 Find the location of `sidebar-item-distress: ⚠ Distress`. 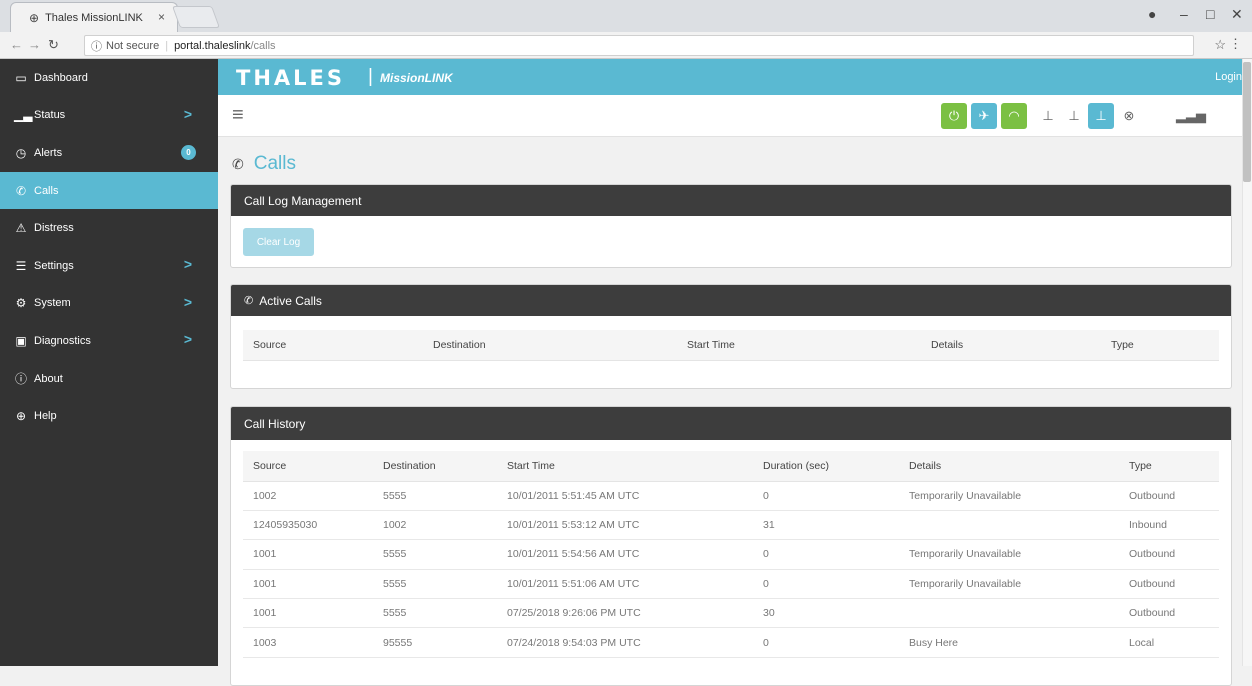

sidebar-item-distress: ⚠ Distress is located at coordinates (109, 228).